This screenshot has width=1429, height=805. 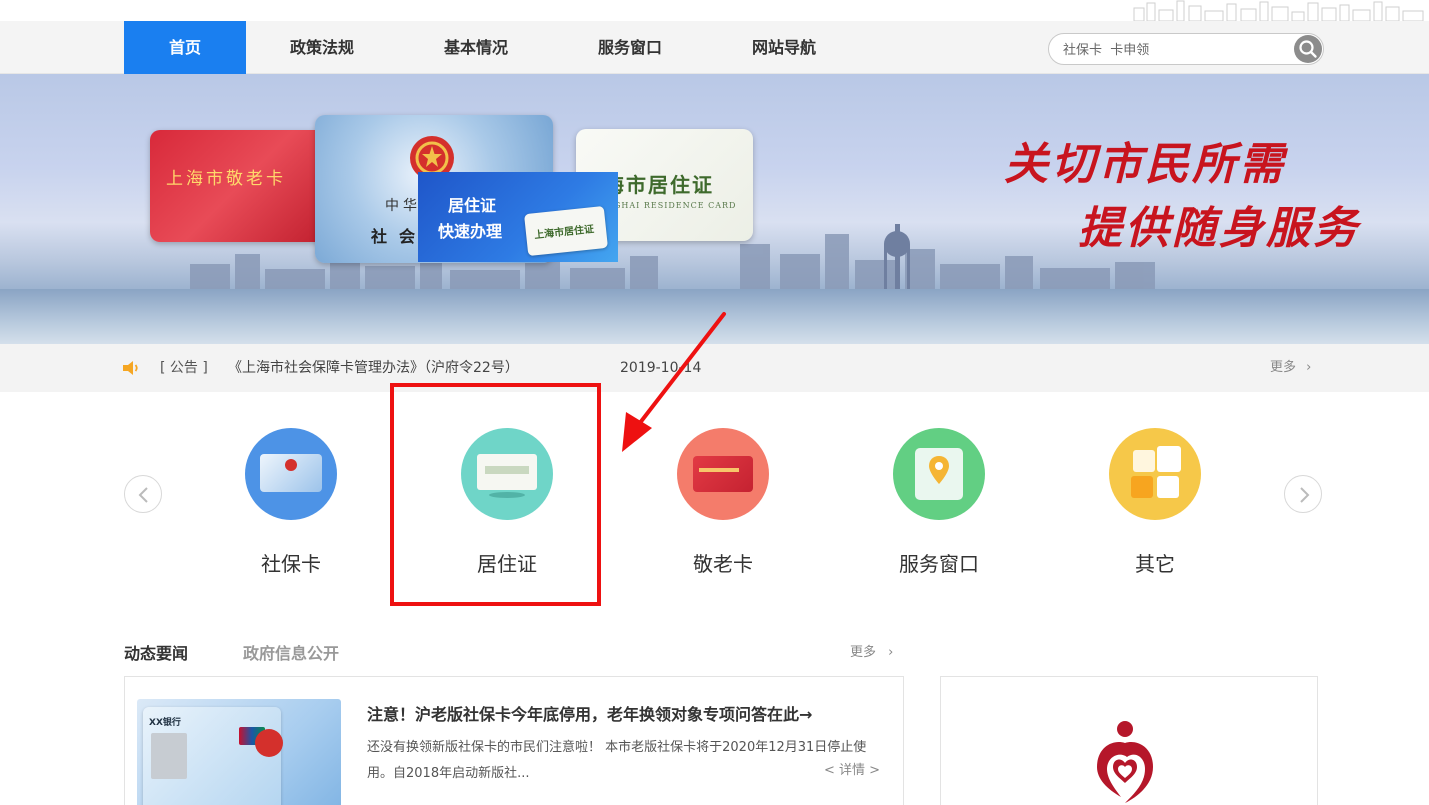 I want to click on service-other: 其它, so click(x=1155, y=502).